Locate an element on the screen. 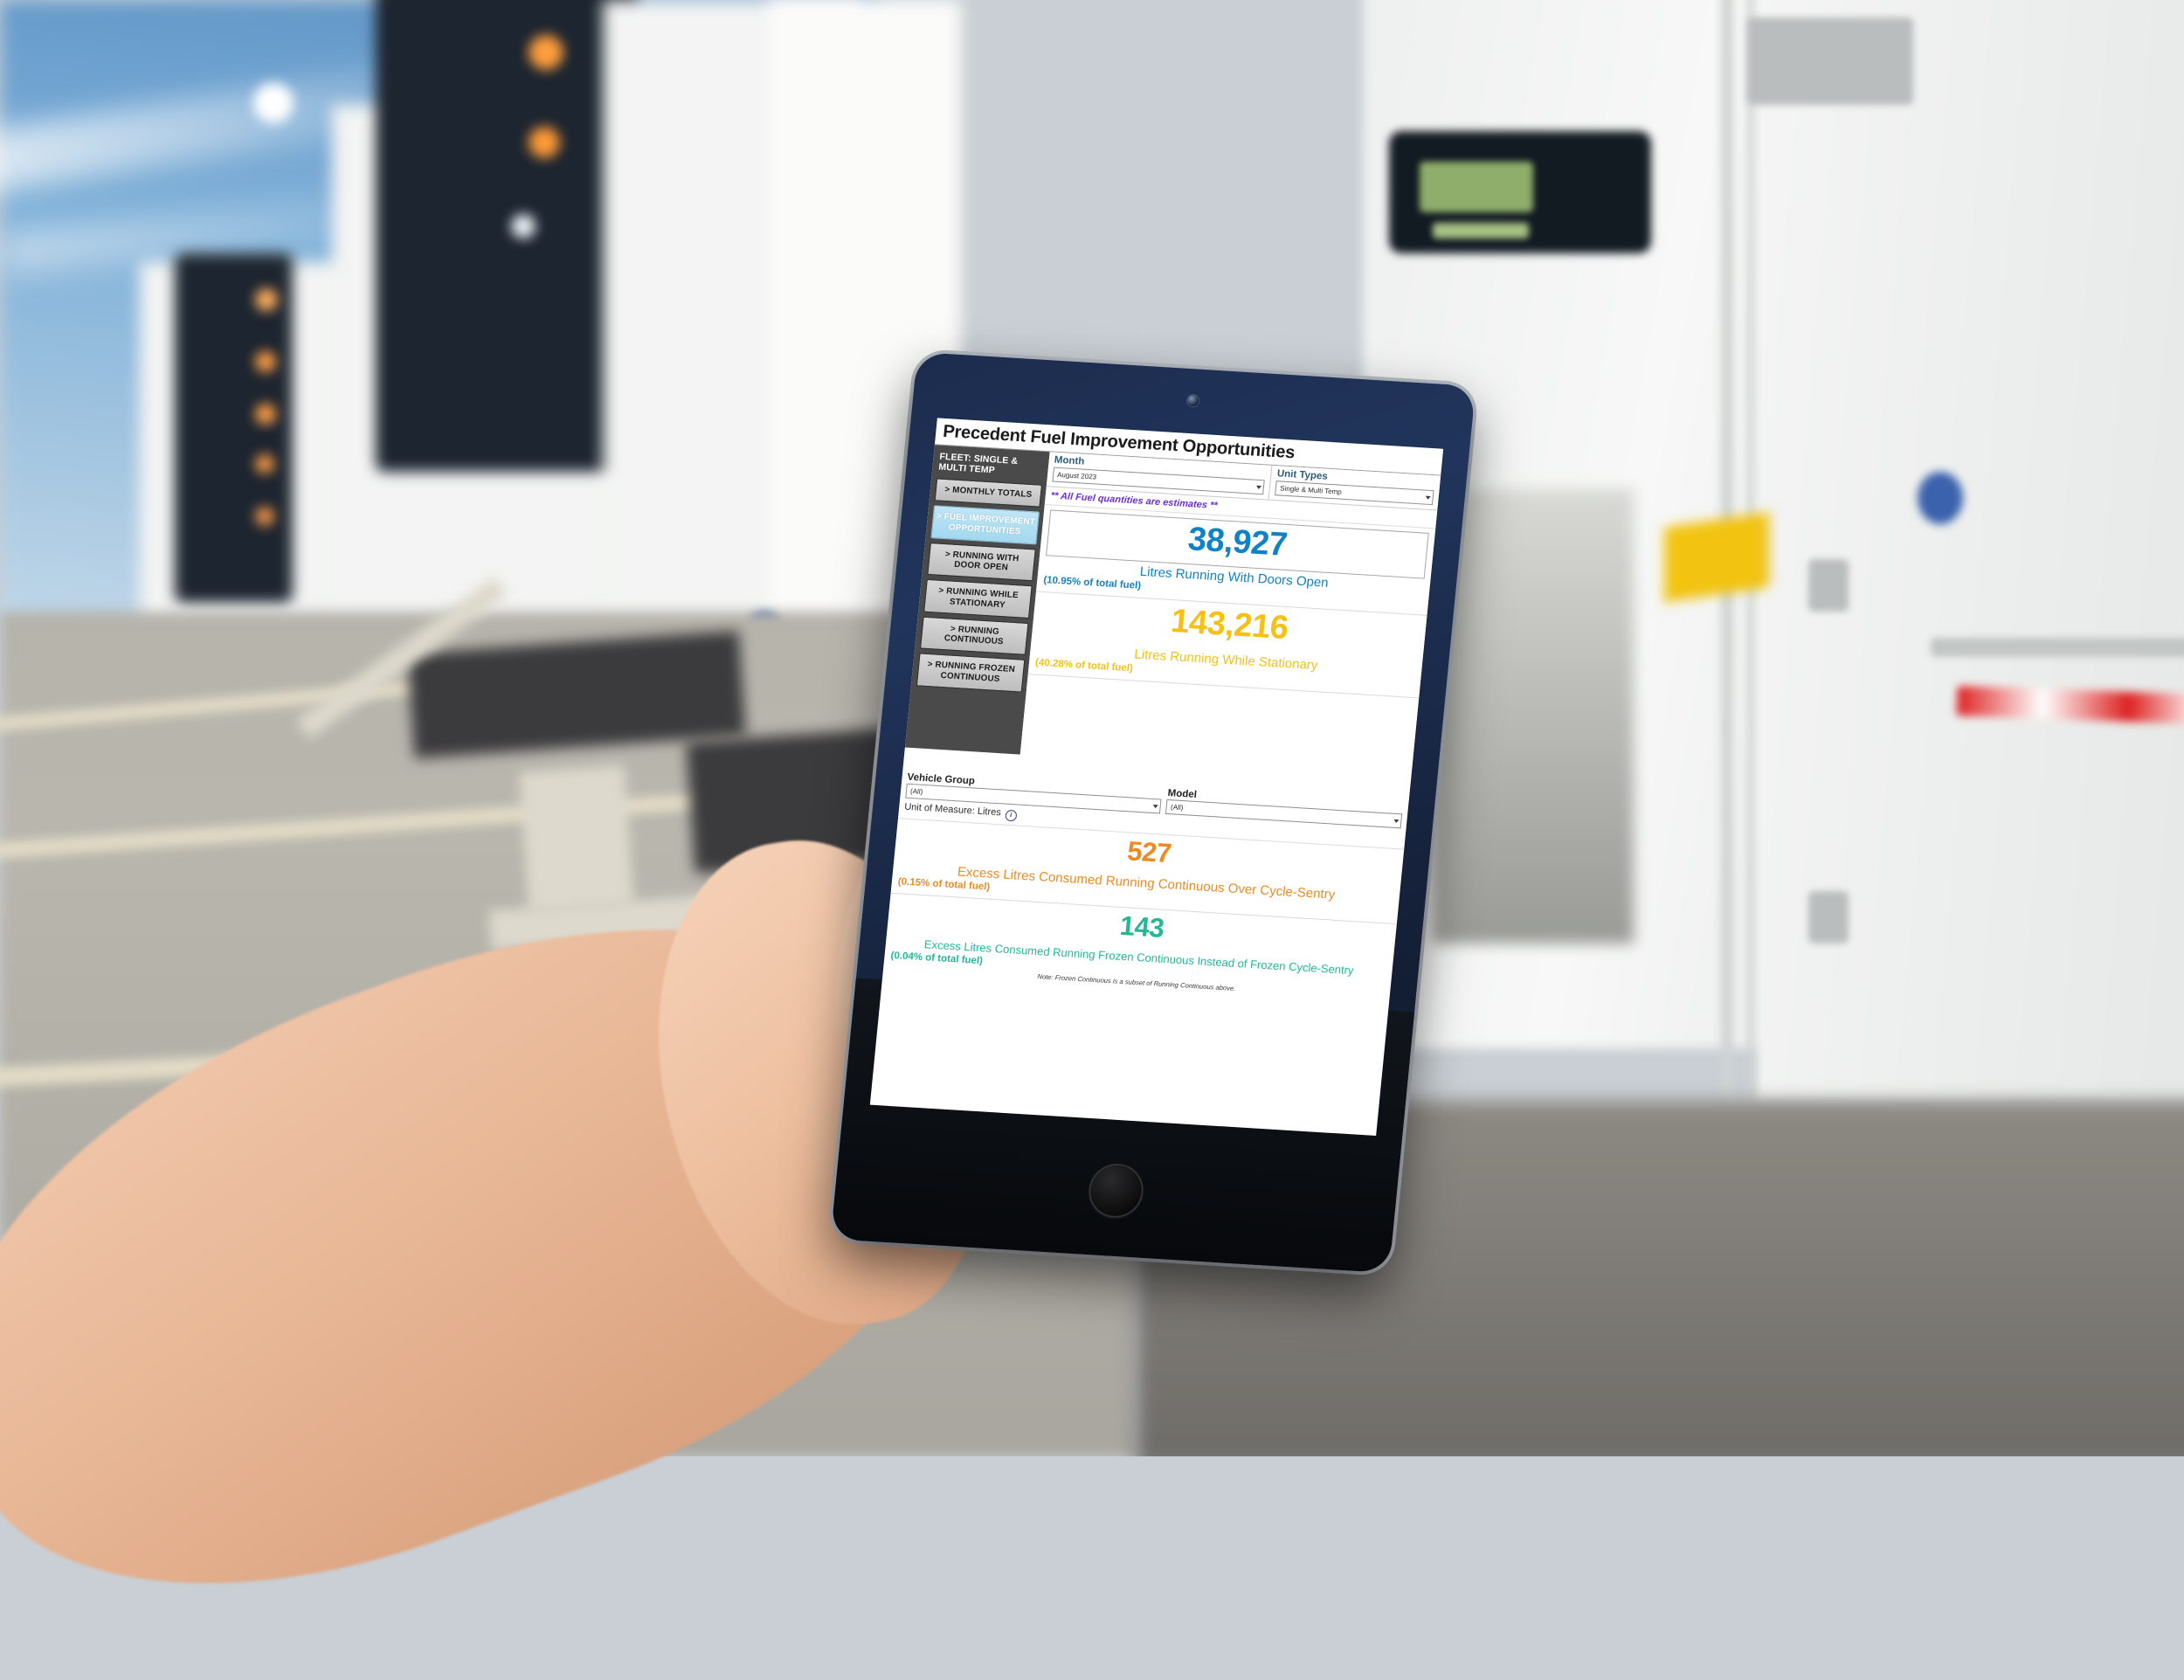 This screenshot has width=2184, height=1680. thermo-king-display is located at coordinates (1476, 187).